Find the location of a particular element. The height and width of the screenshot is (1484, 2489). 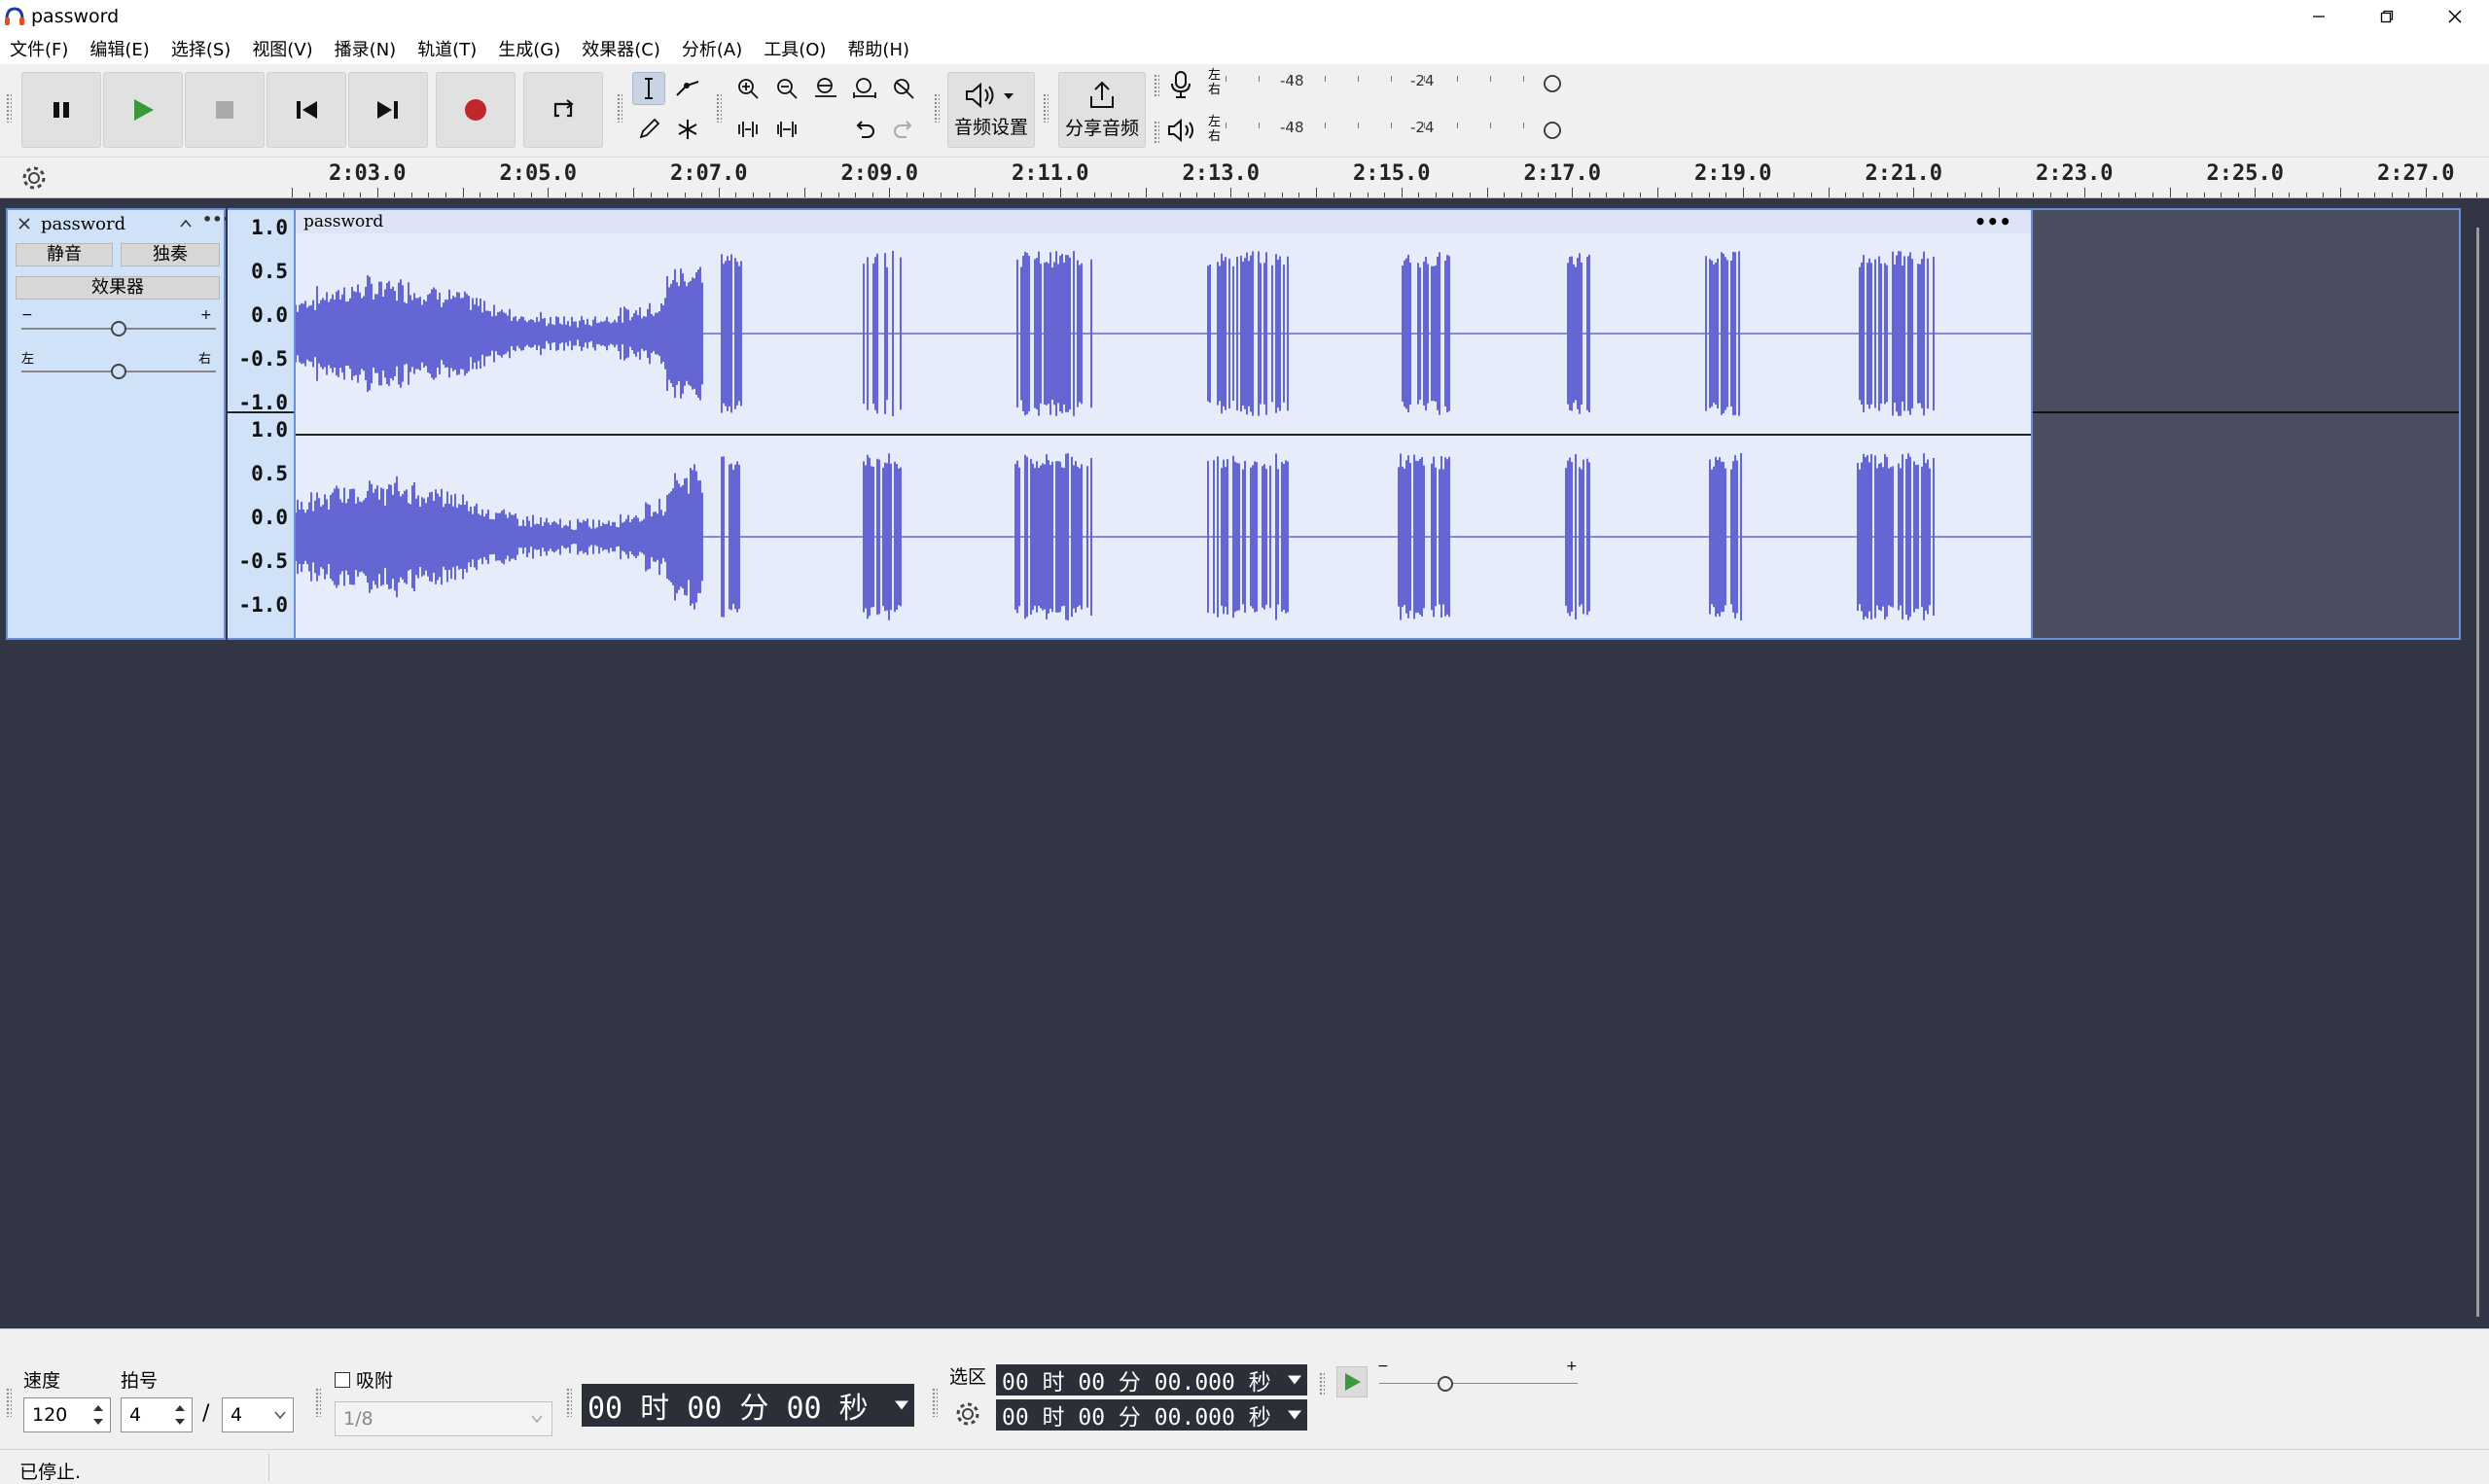

track-name: password is located at coordinates (83, 224).